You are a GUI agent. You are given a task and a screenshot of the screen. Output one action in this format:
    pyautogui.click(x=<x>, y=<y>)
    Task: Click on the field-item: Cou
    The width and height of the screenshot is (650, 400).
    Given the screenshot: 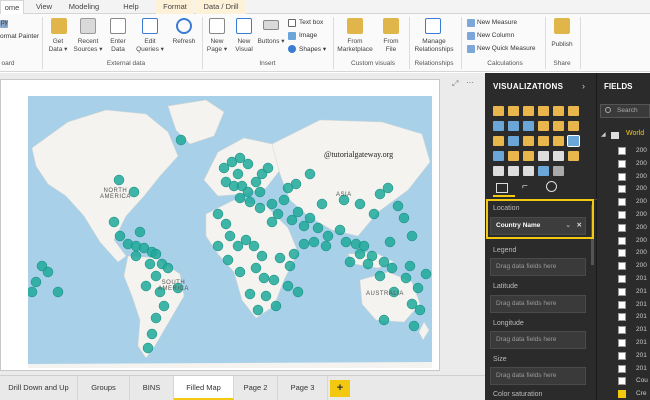 What is the action you would take?
    pyautogui.click(x=625, y=381)
    